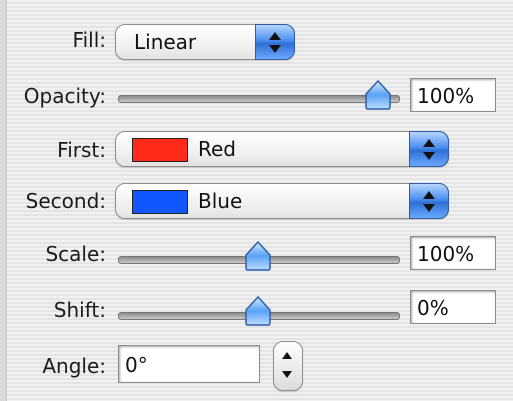  Describe the element at coordinates (189, 364) in the screenshot. I see `angle-value-field: 0°` at that location.